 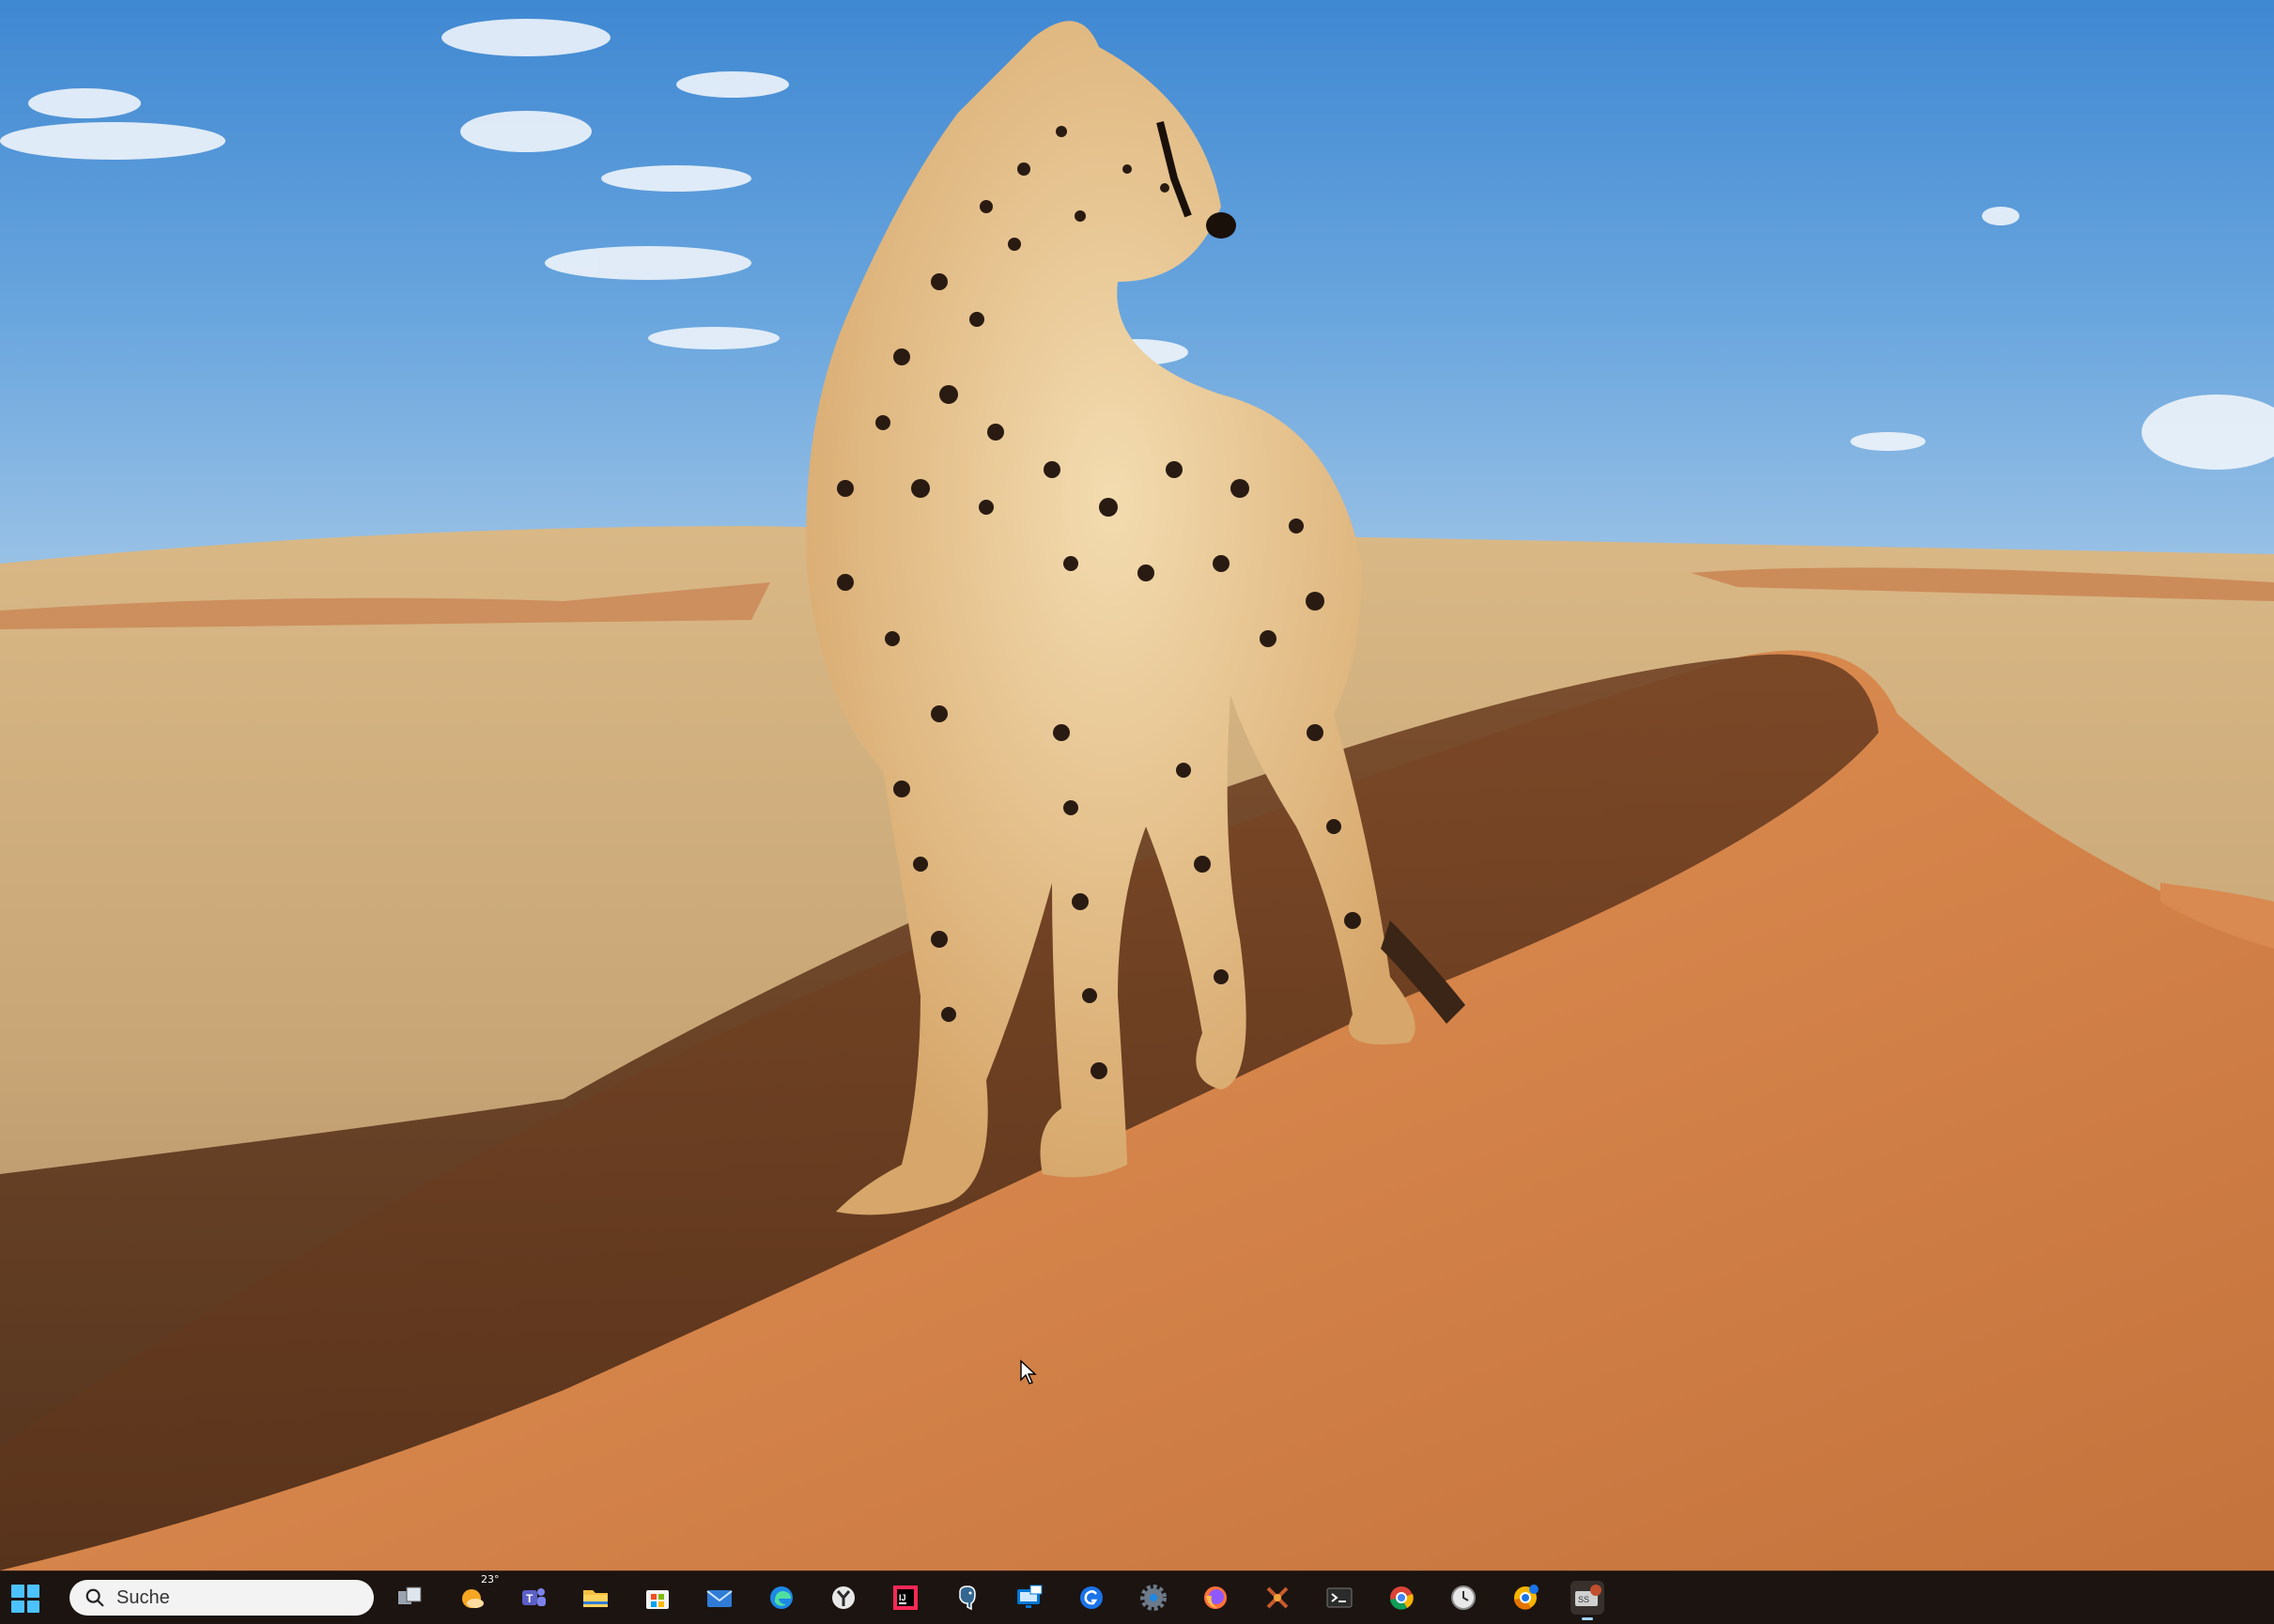 I want to click on windows-start-icon, so click(x=25, y=1599).